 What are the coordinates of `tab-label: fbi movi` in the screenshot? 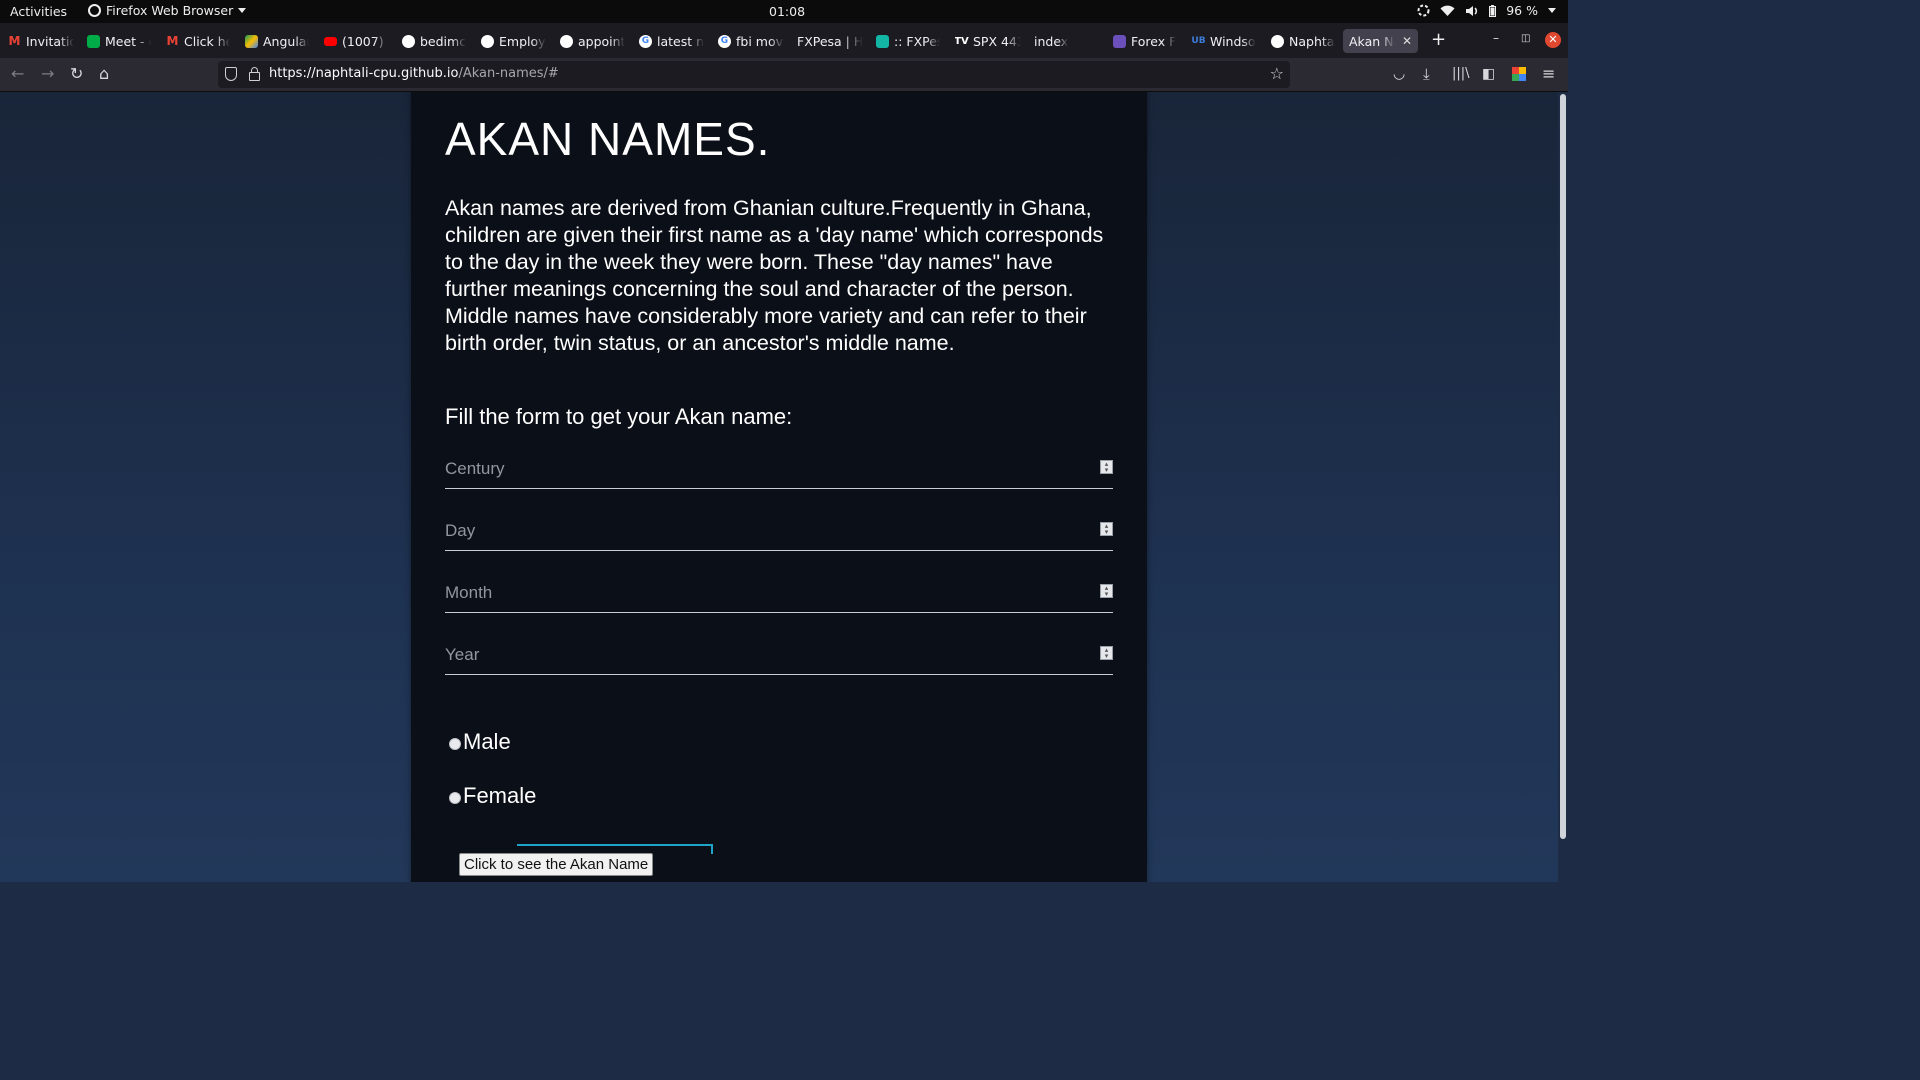 It's located at (760, 41).